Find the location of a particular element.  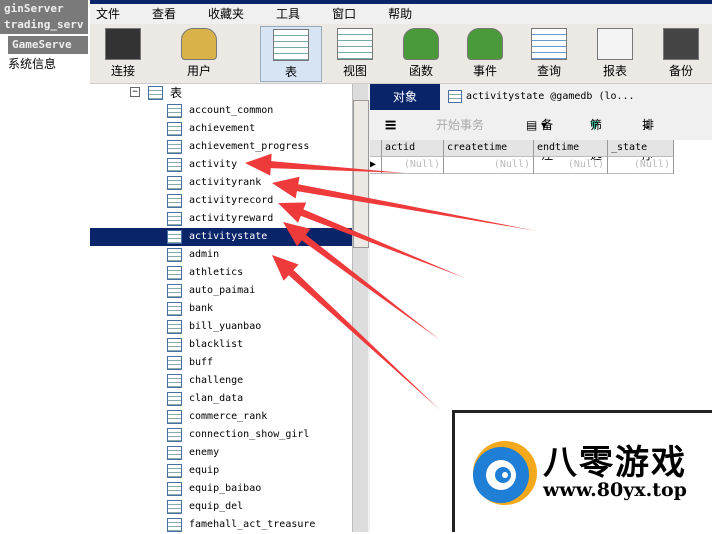

logo-name: 八零游戏 is located at coordinates (615, 463).